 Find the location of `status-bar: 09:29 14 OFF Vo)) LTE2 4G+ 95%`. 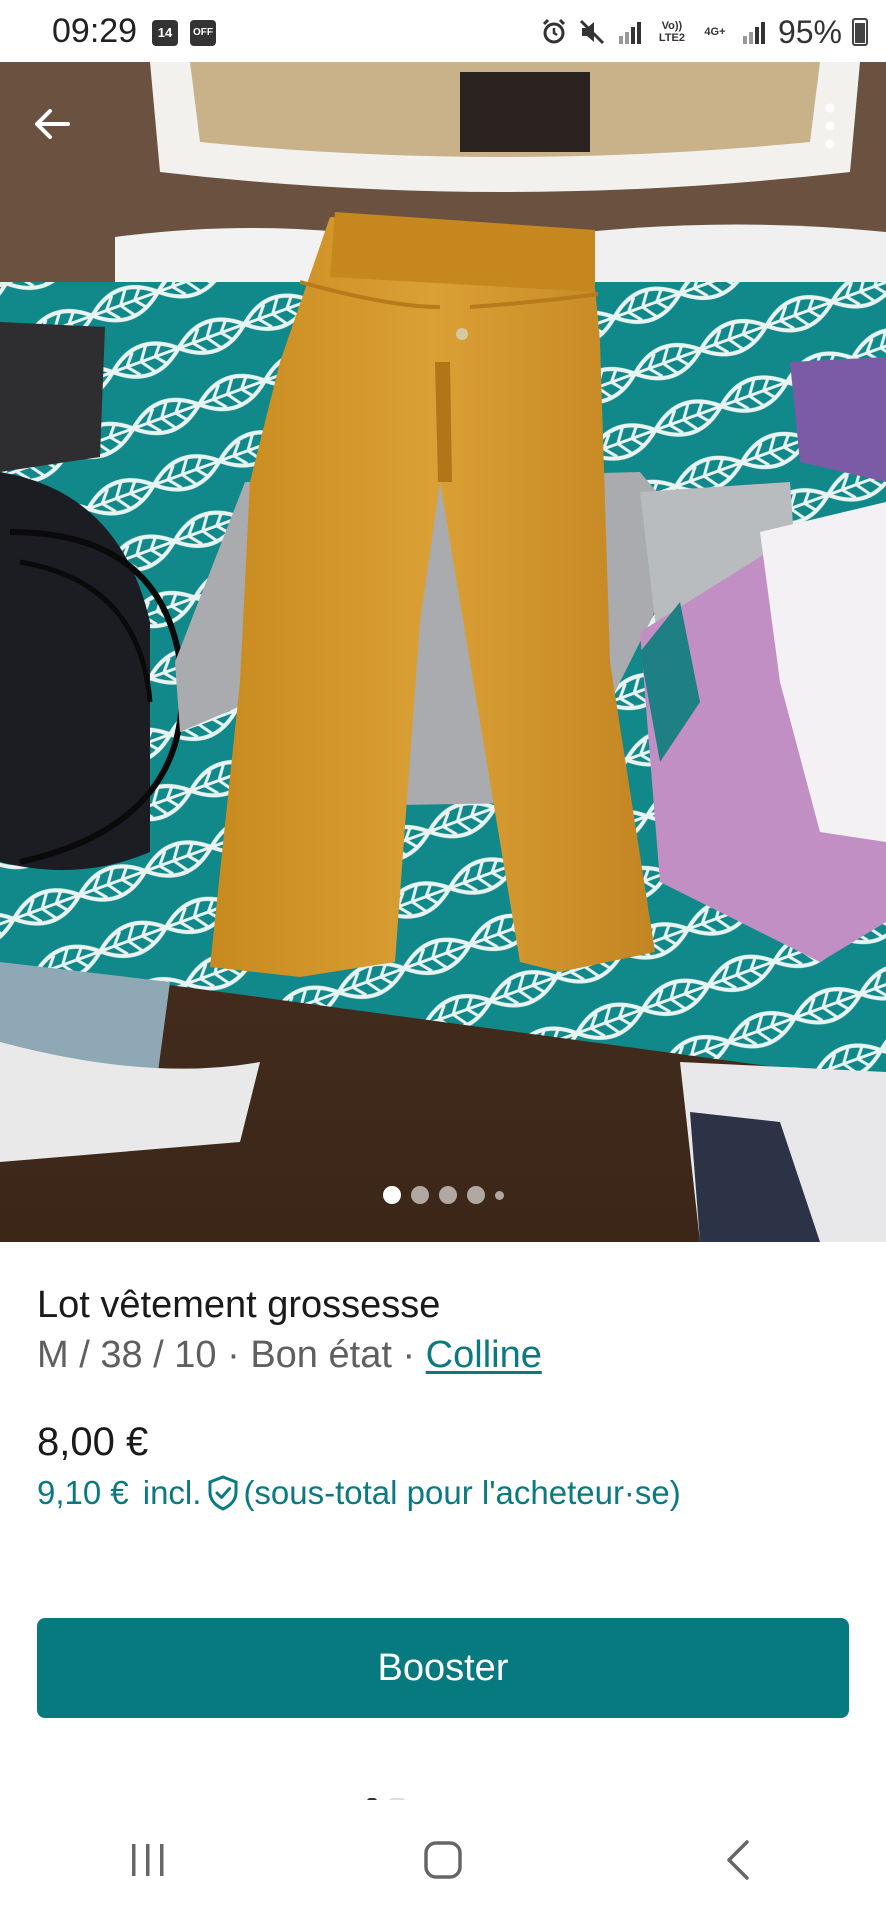

status-bar: 09:29 14 OFF Vo)) LTE2 4G+ 95% is located at coordinates (443, 31).